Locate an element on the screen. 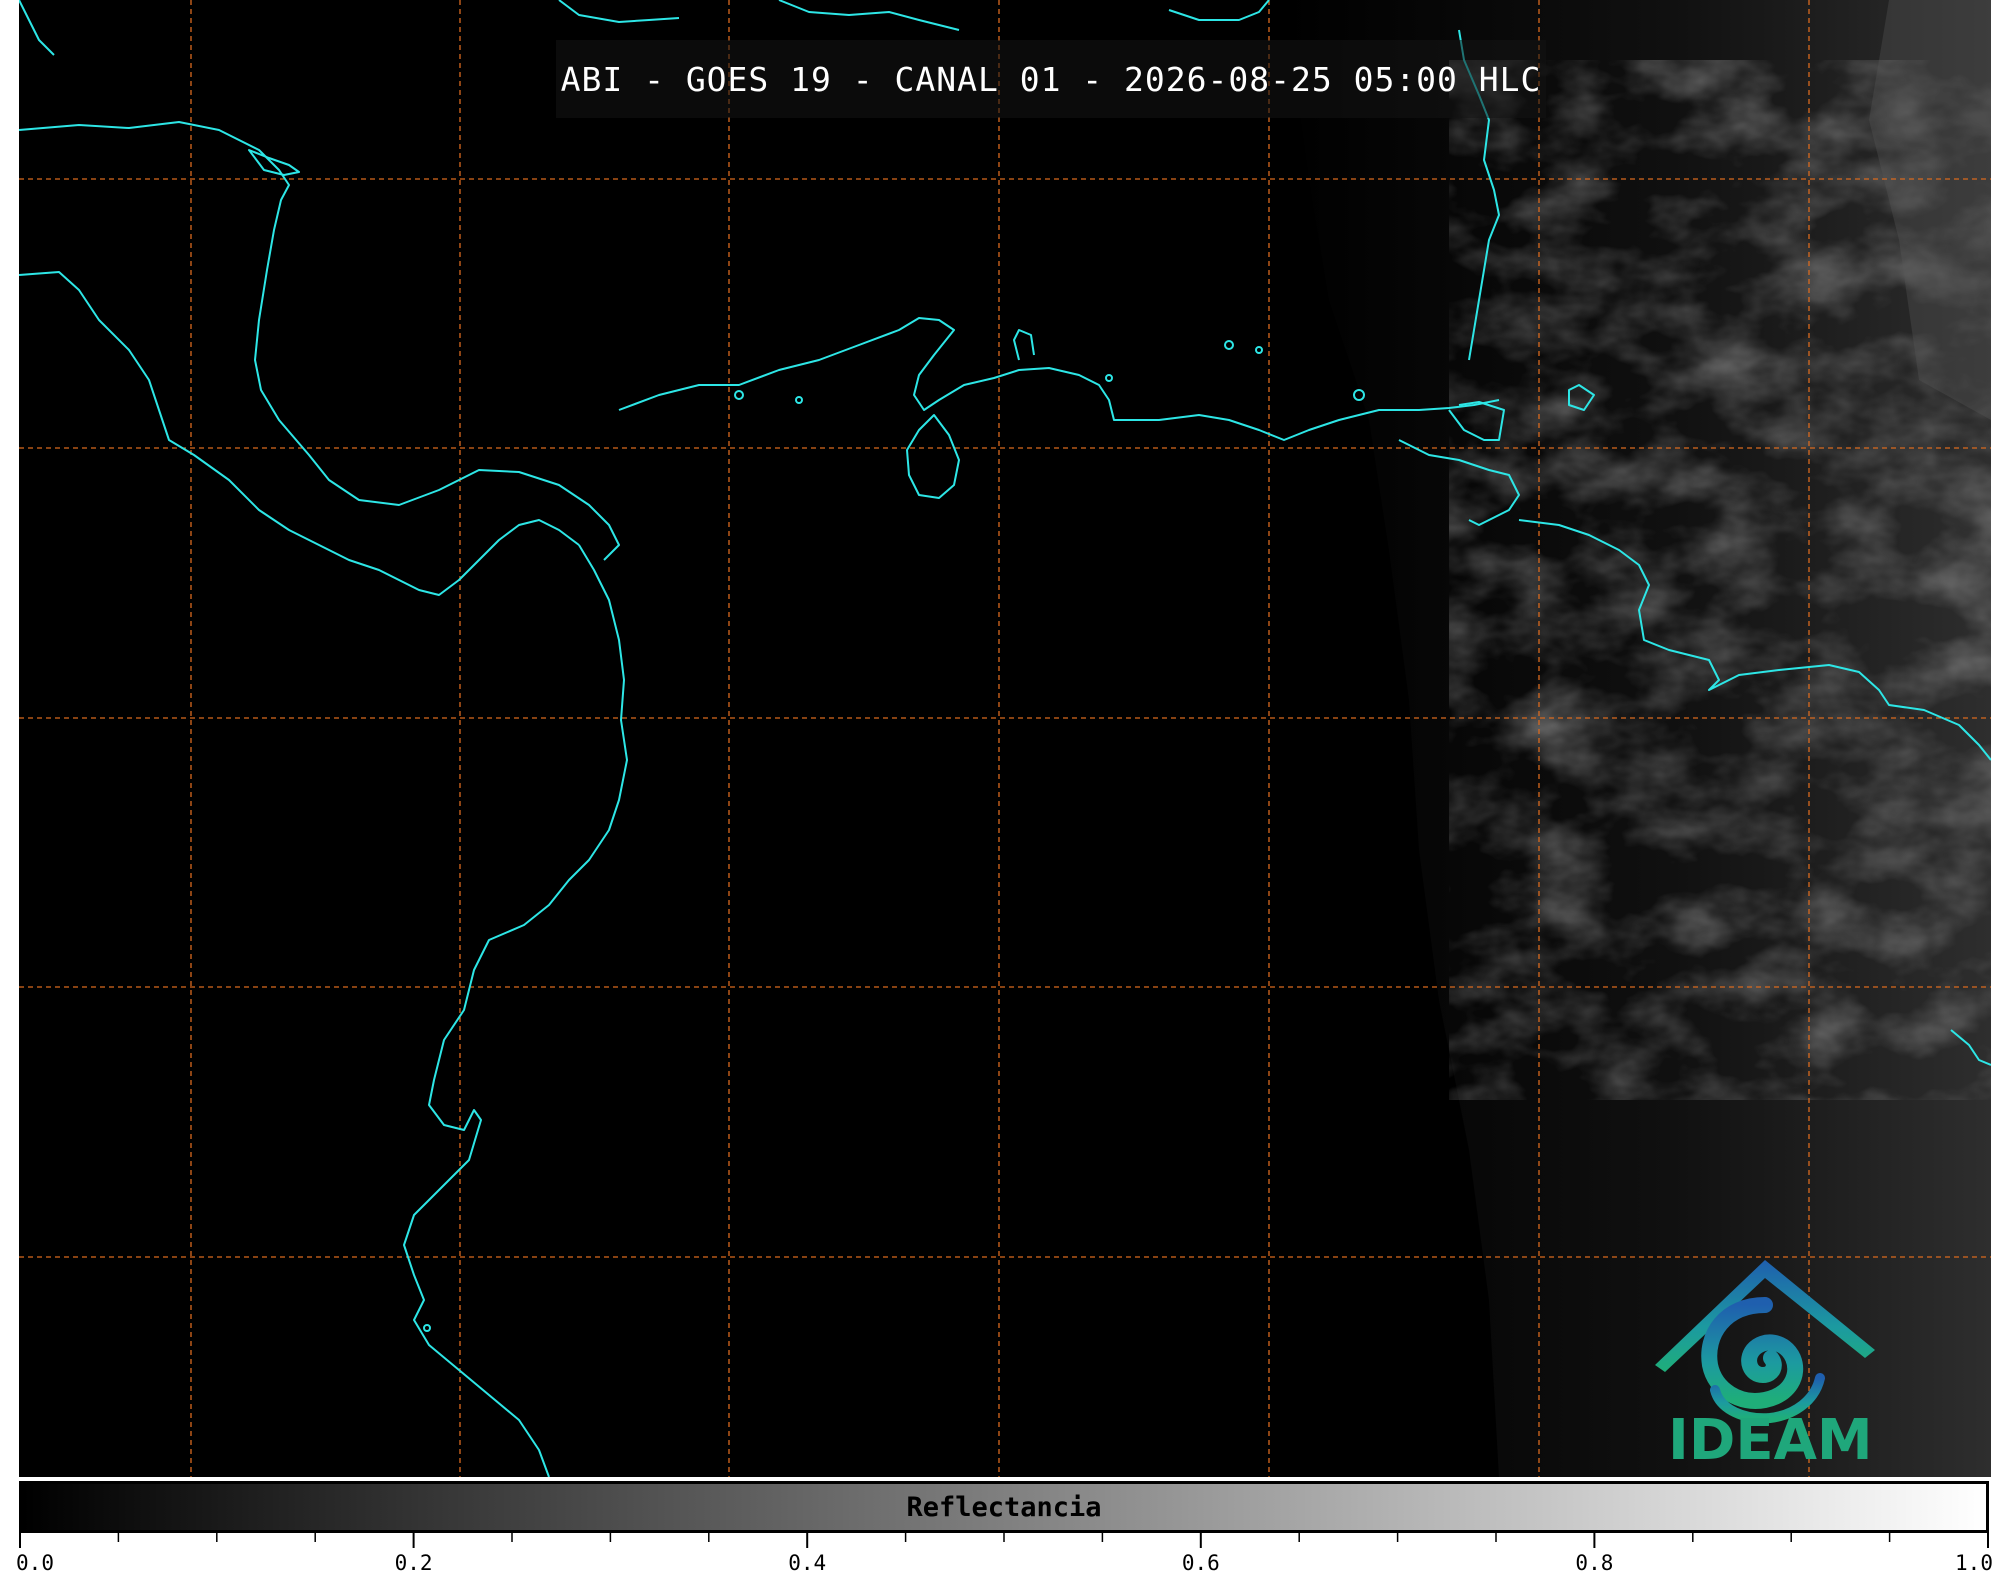 The height and width of the screenshot is (1577, 2011). coastline-central-america is located at coordinates (319, 341).